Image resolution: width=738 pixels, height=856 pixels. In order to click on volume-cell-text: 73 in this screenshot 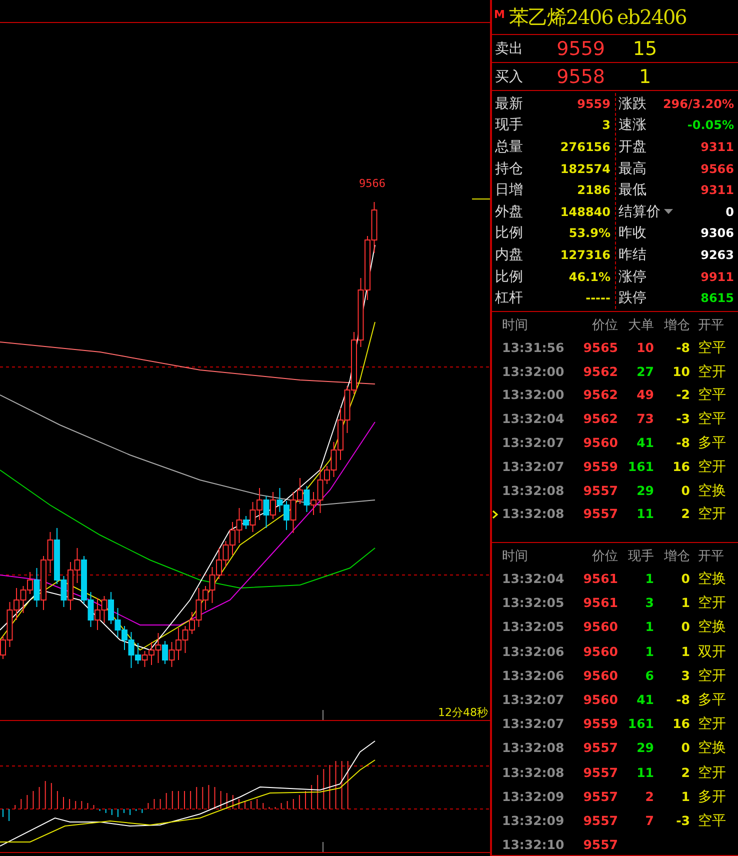, I will do `click(645, 419)`.